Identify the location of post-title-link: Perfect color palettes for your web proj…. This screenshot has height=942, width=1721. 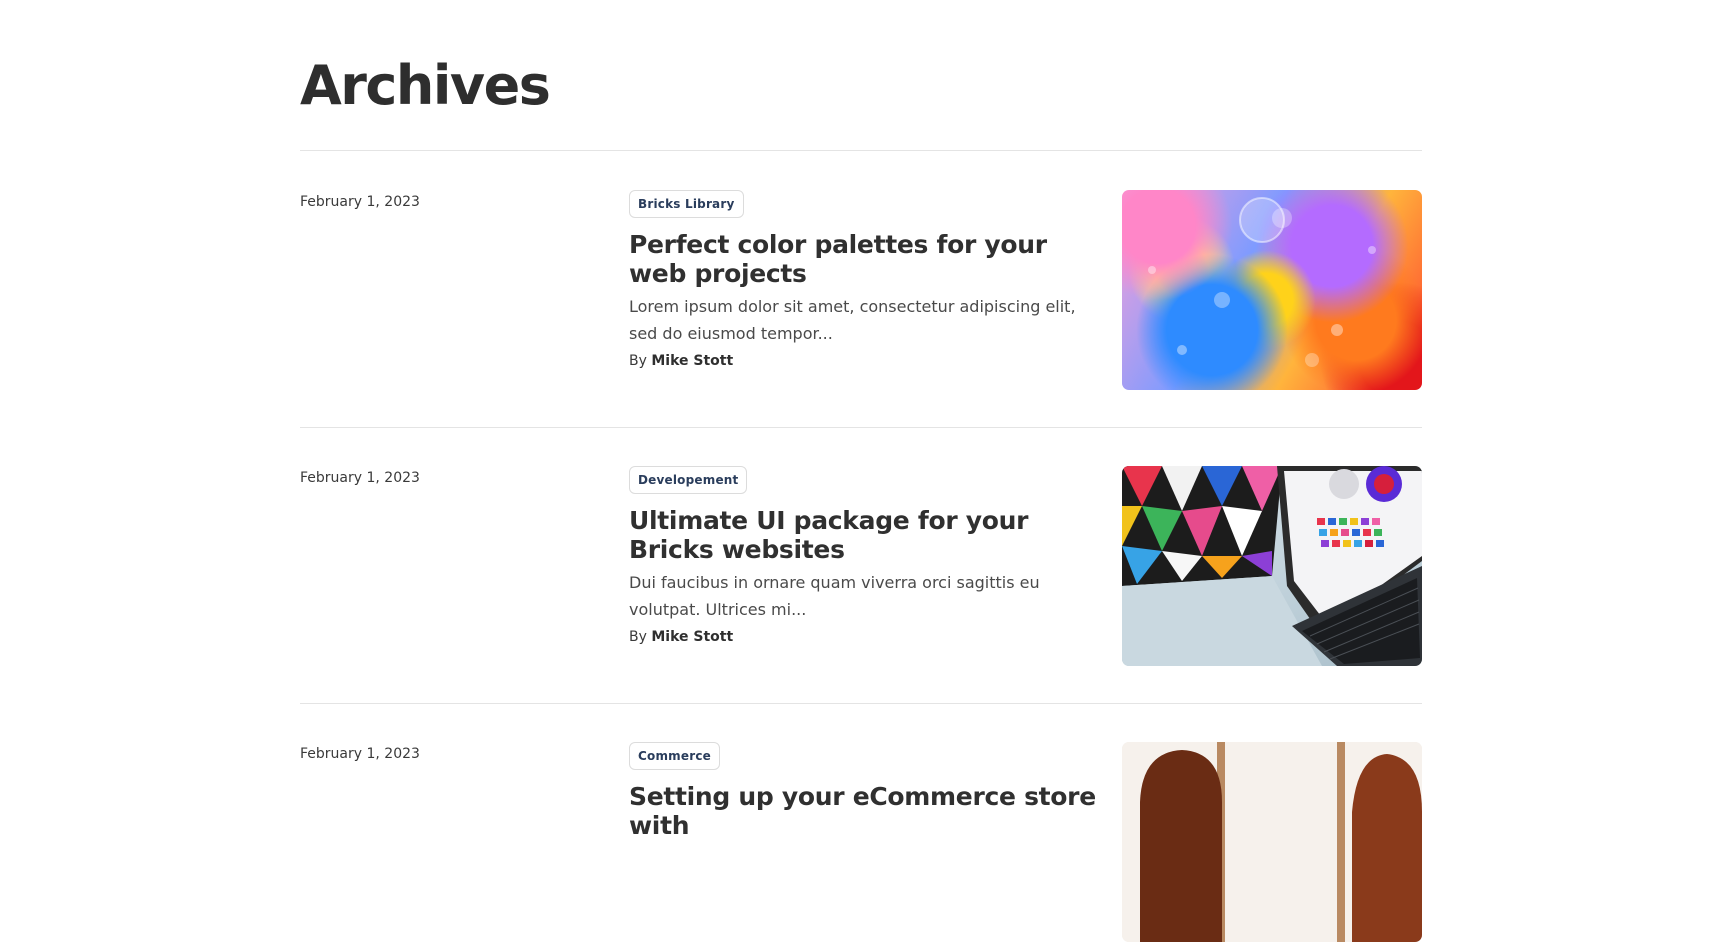
(864, 259).